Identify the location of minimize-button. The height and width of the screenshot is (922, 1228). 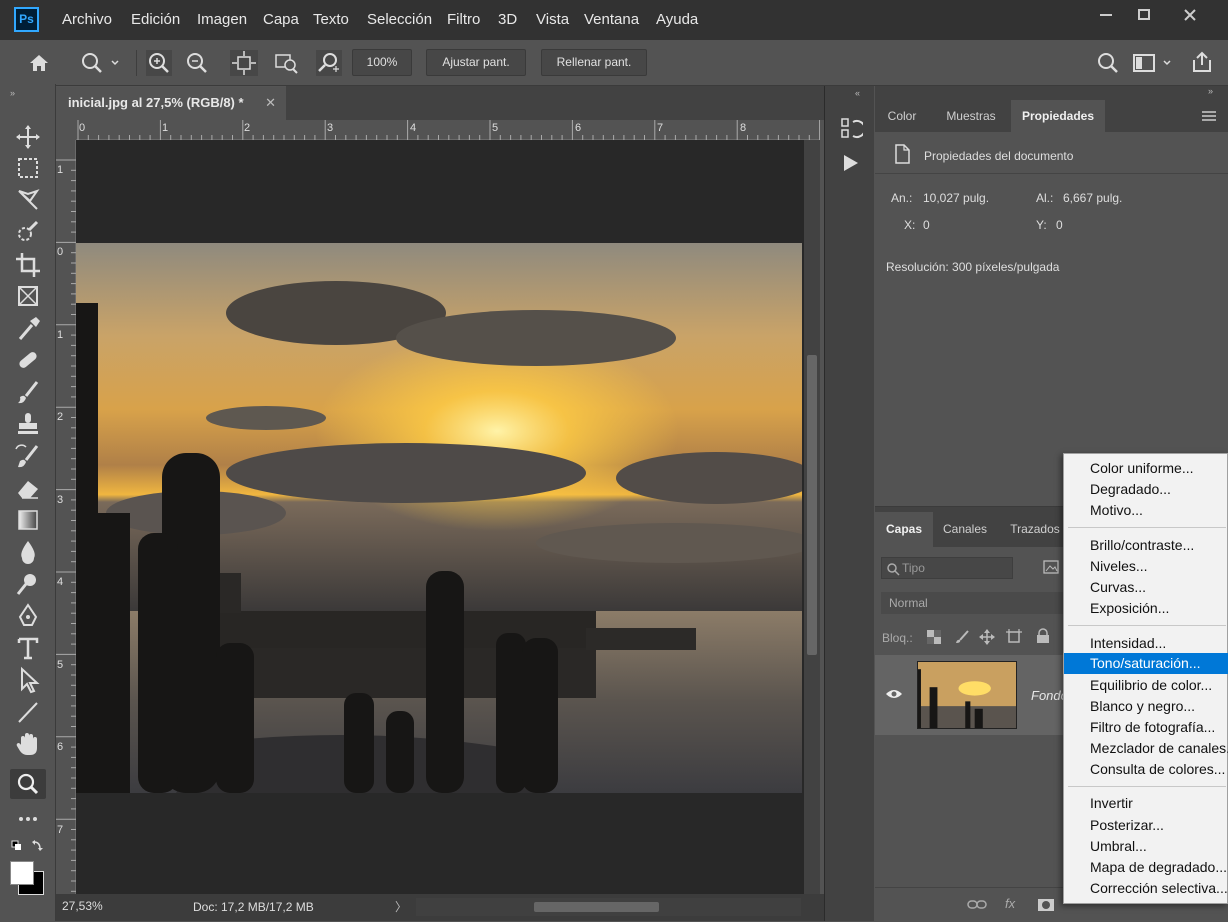
(1106, 15).